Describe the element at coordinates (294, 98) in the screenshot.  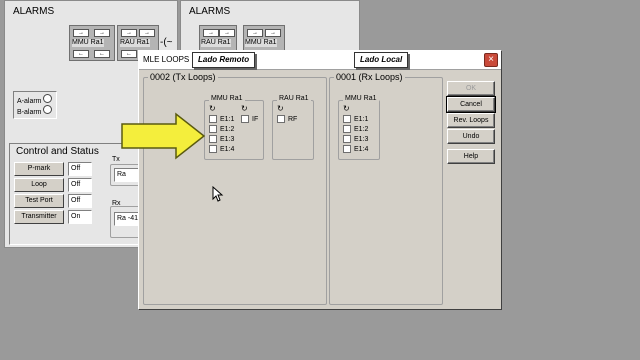
I see `remote-rau-label: RAU Ra1` at that location.